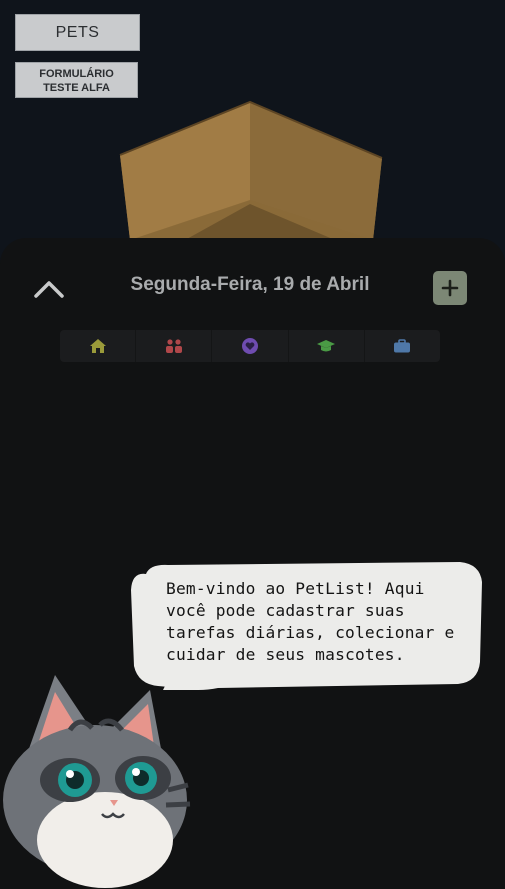  I want to click on form-test-alpha-button: FORMULÁRIO TESTE ALFA, so click(76, 80).